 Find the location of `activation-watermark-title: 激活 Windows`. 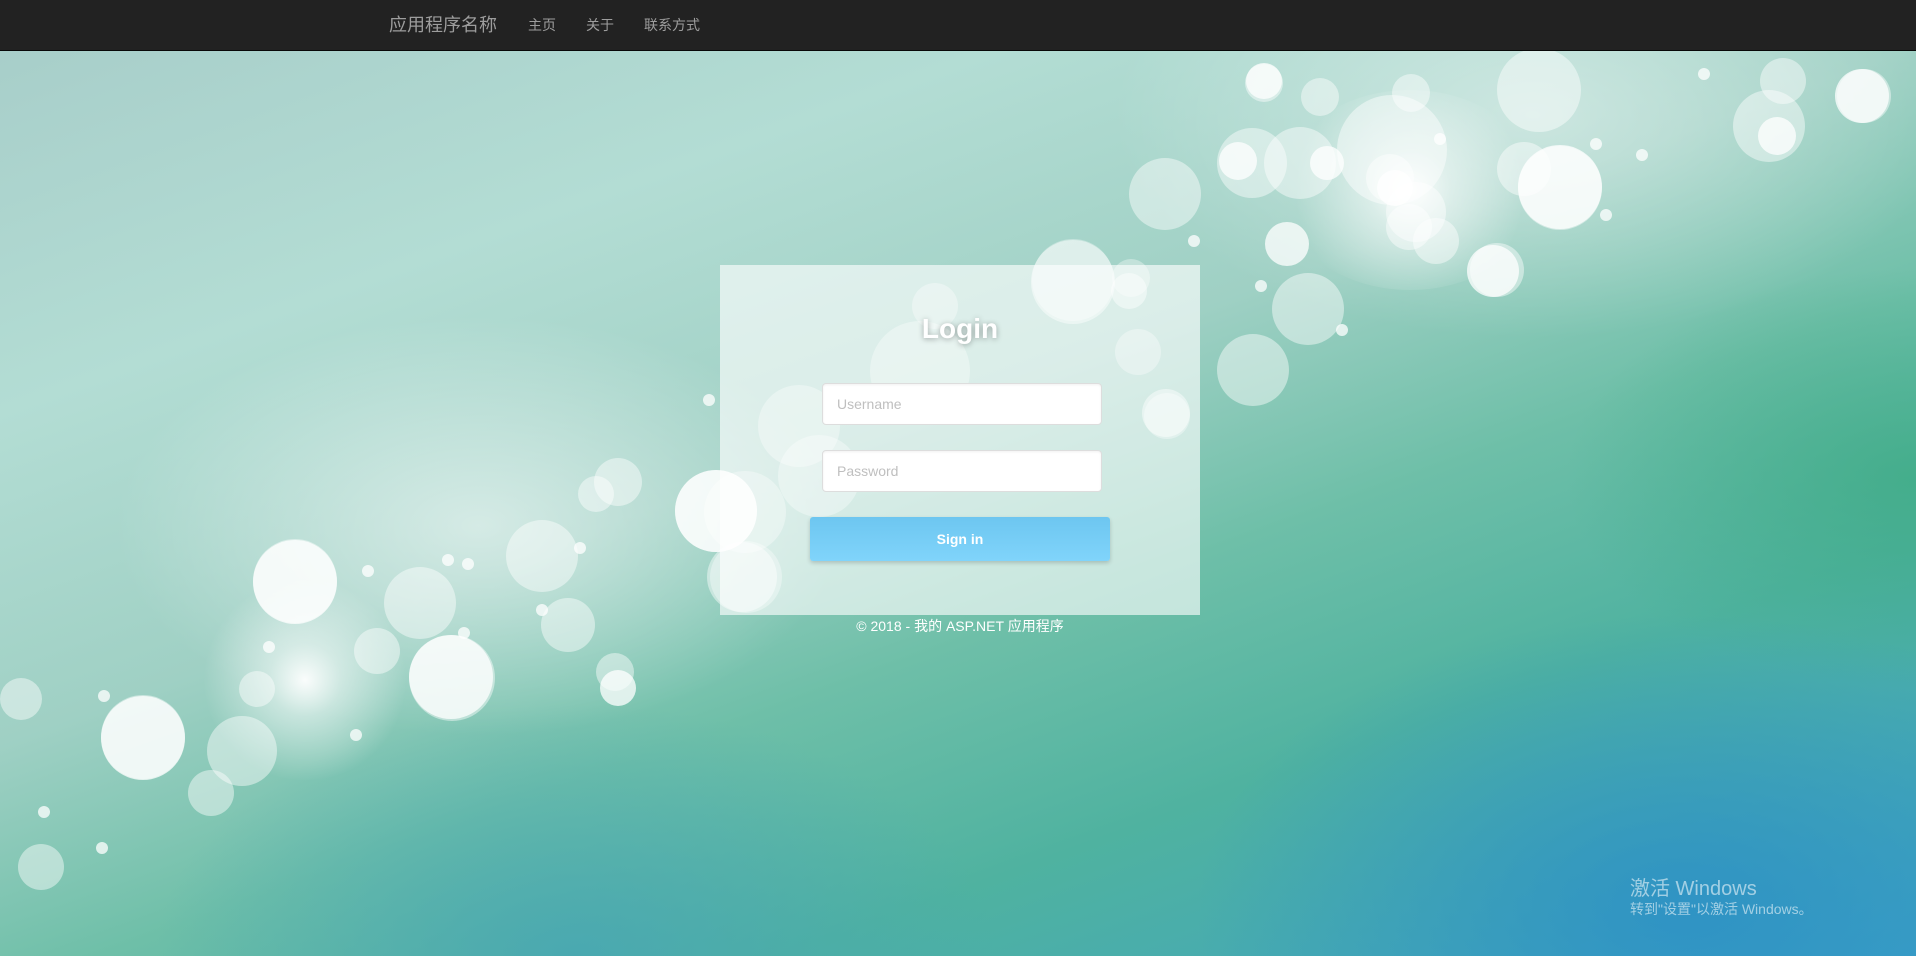

activation-watermark-title: 激活 Windows is located at coordinates (1693, 889).